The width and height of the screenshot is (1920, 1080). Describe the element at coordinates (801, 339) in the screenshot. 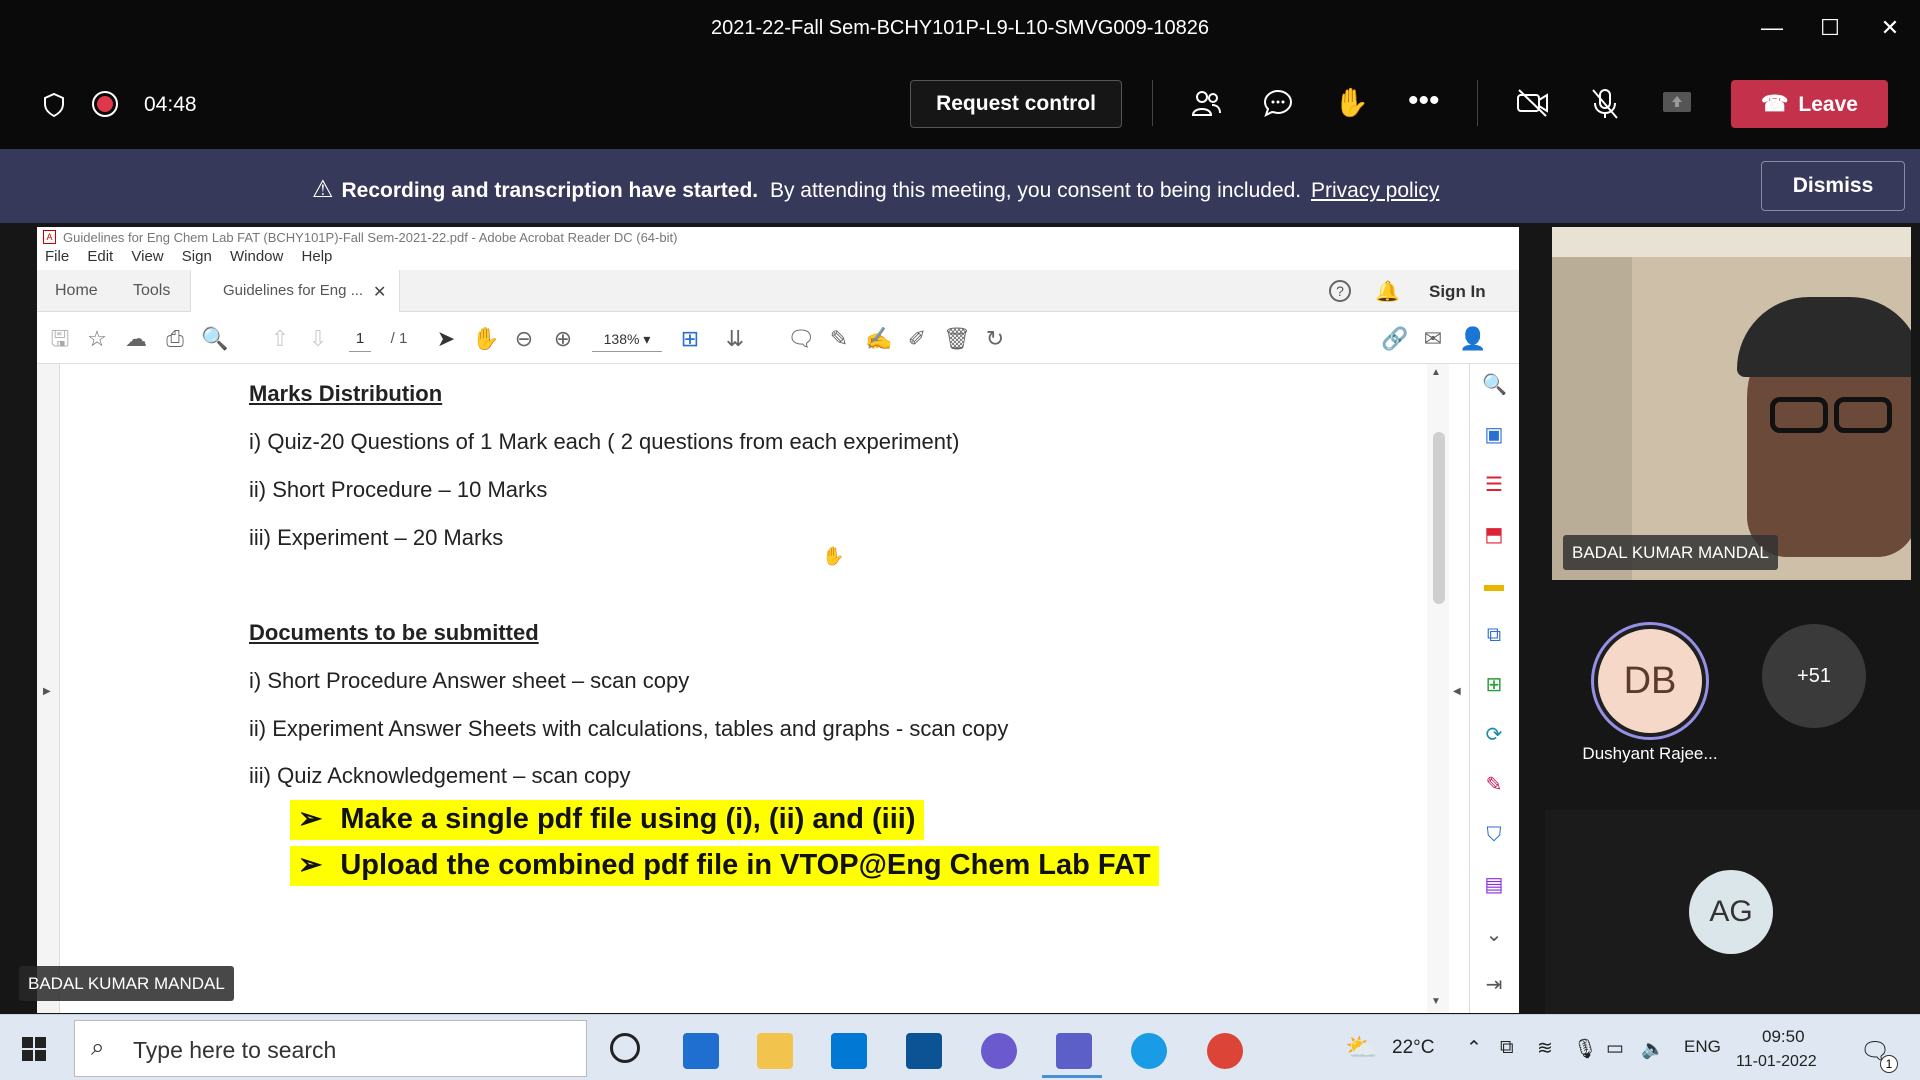

I see `comment-icon: 🗨` at that location.